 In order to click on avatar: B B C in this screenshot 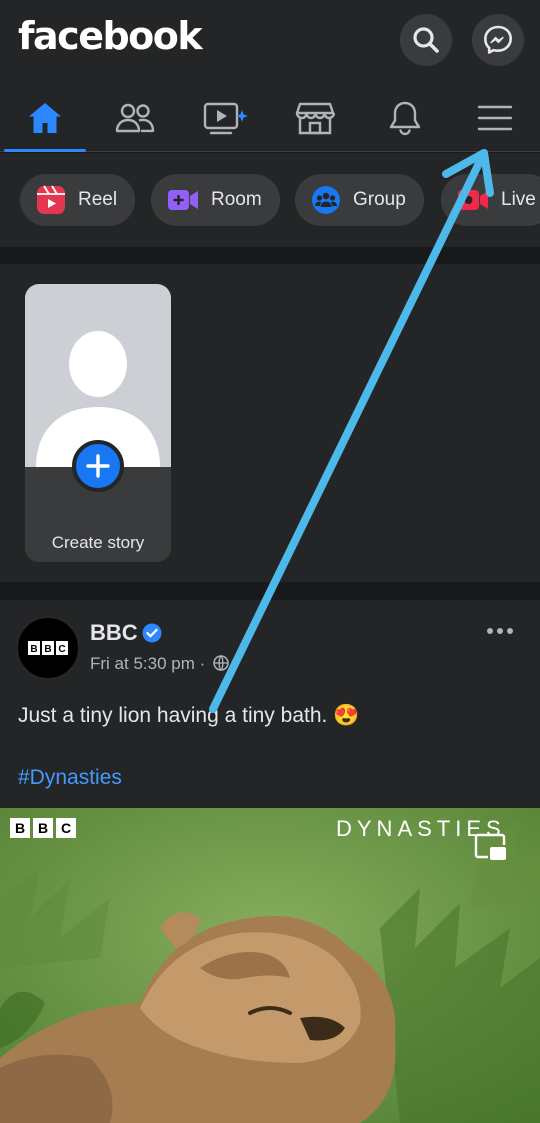, I will do `click(48, 648)`.